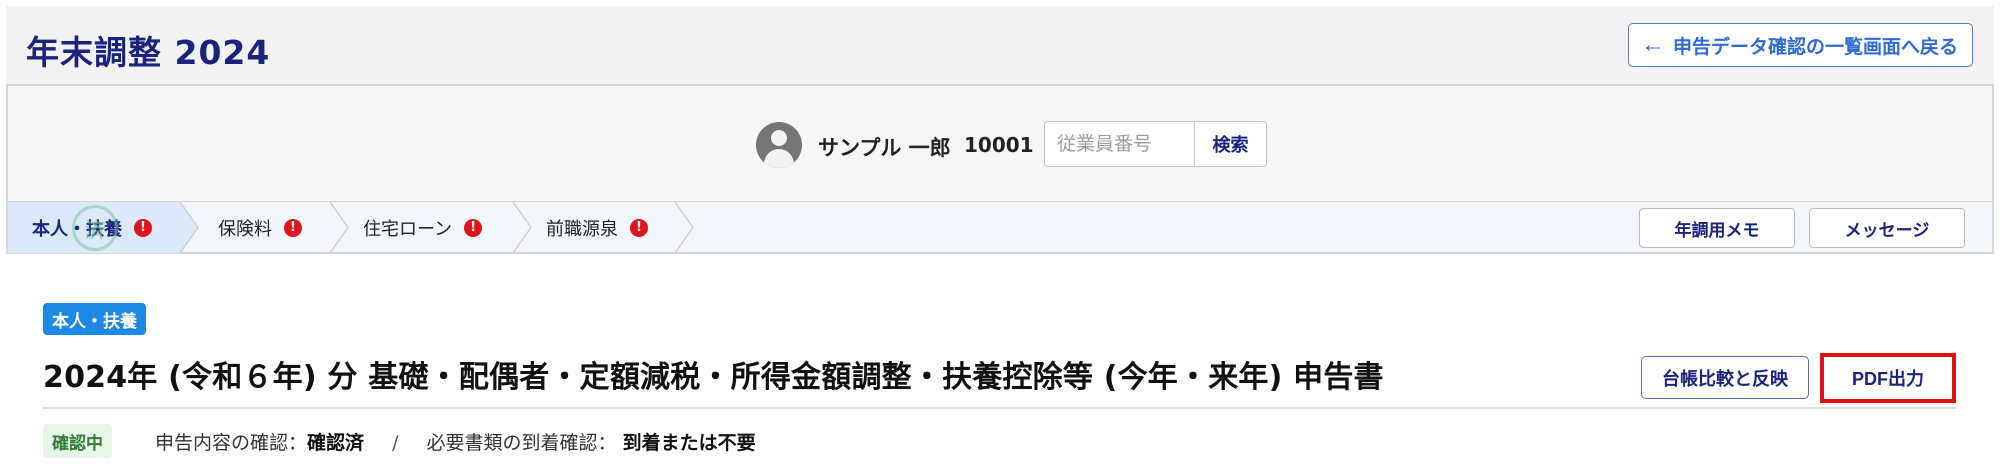  I want to click on tab-previous-employment: 前職源泉 !, so click(597, 227).